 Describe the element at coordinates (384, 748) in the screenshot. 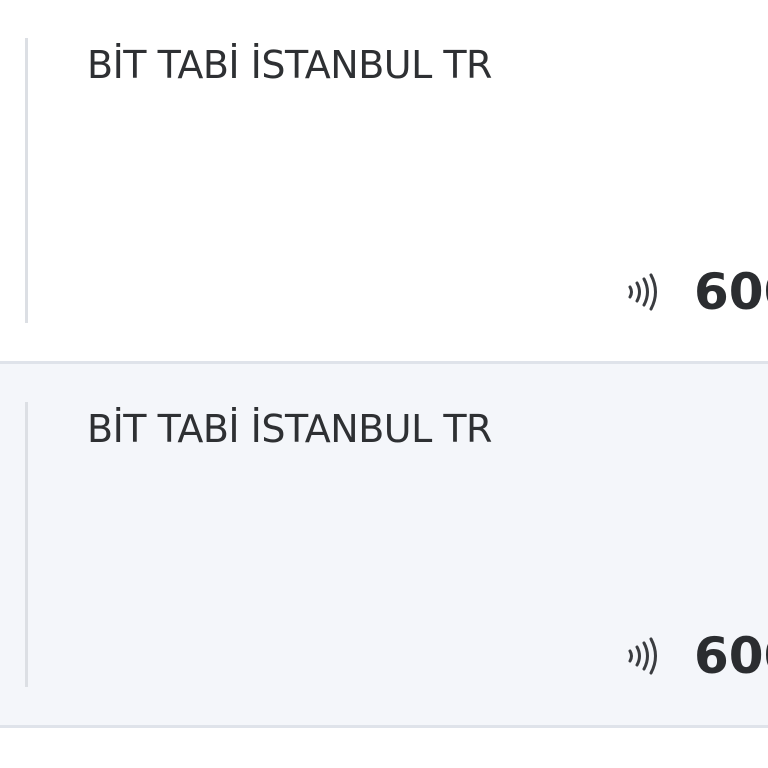

I see `transaction-row-partial` at that location.